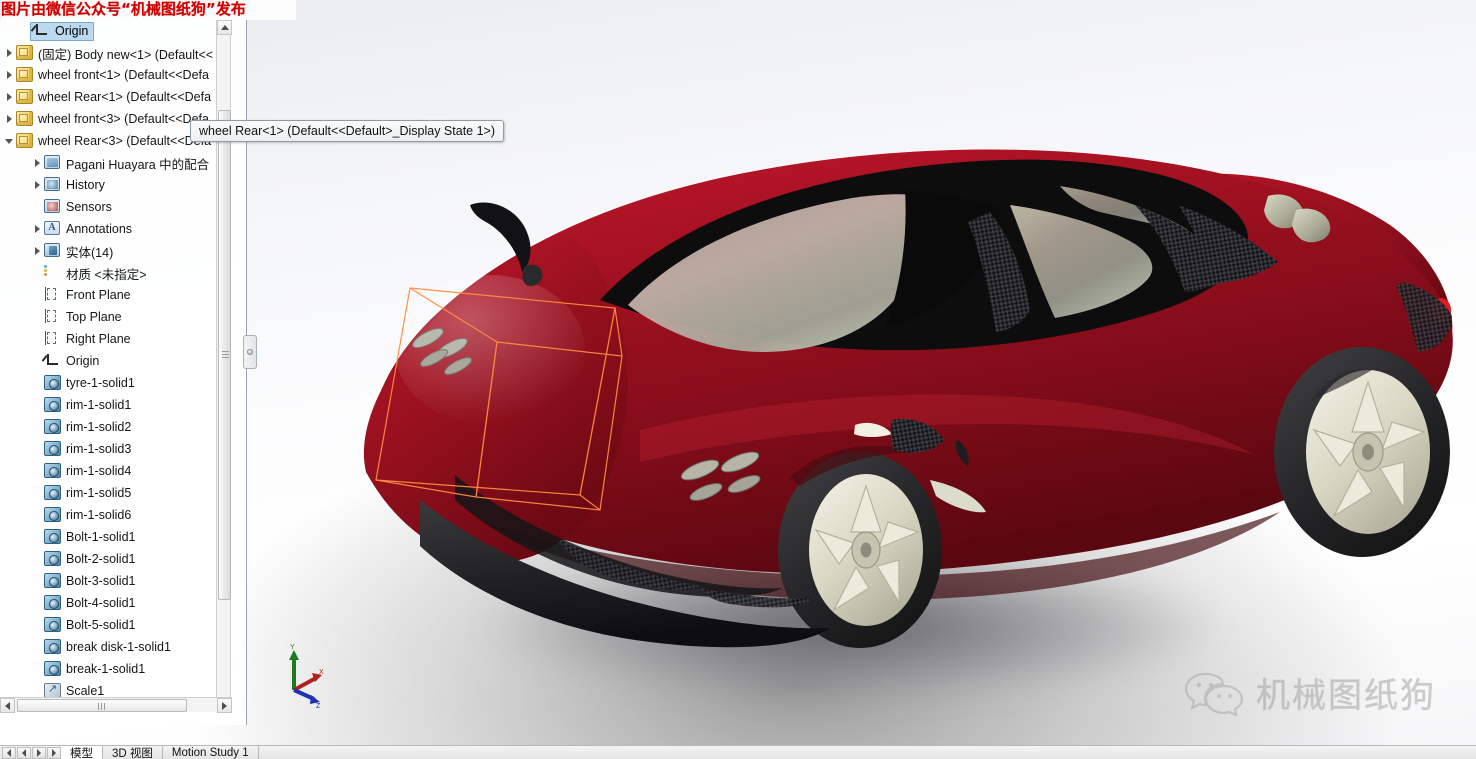 This screenshot has height=759, width=1476. Describe the element at coordinates (89, 603) in the screenshot. I see `tree-item-content: Bolt-4-solid1` at that location.